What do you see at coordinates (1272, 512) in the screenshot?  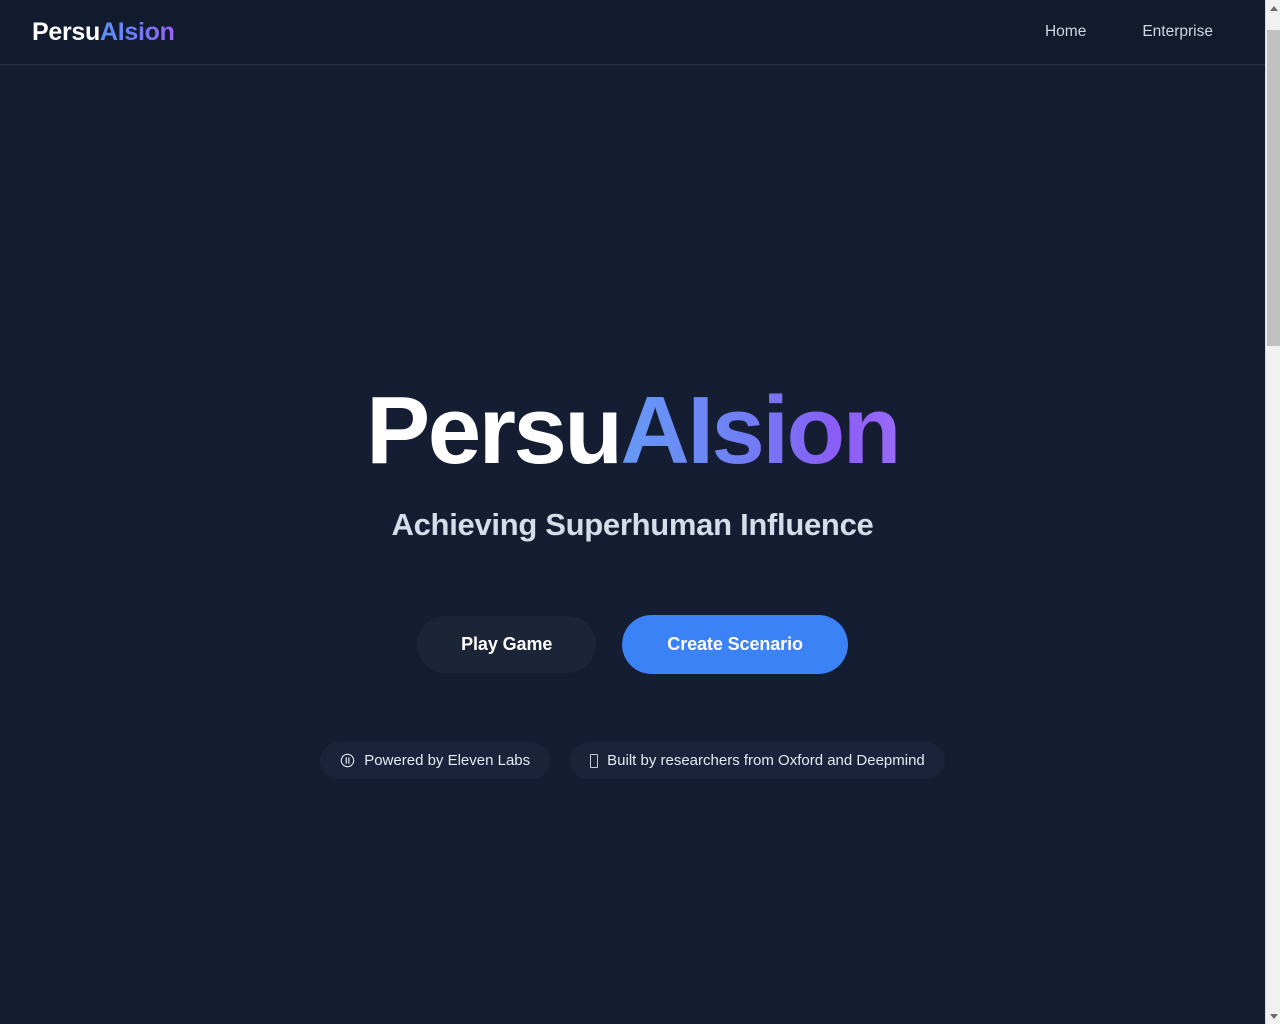 I see `vertical-scrollbar` at bounding box center [1272, 512].